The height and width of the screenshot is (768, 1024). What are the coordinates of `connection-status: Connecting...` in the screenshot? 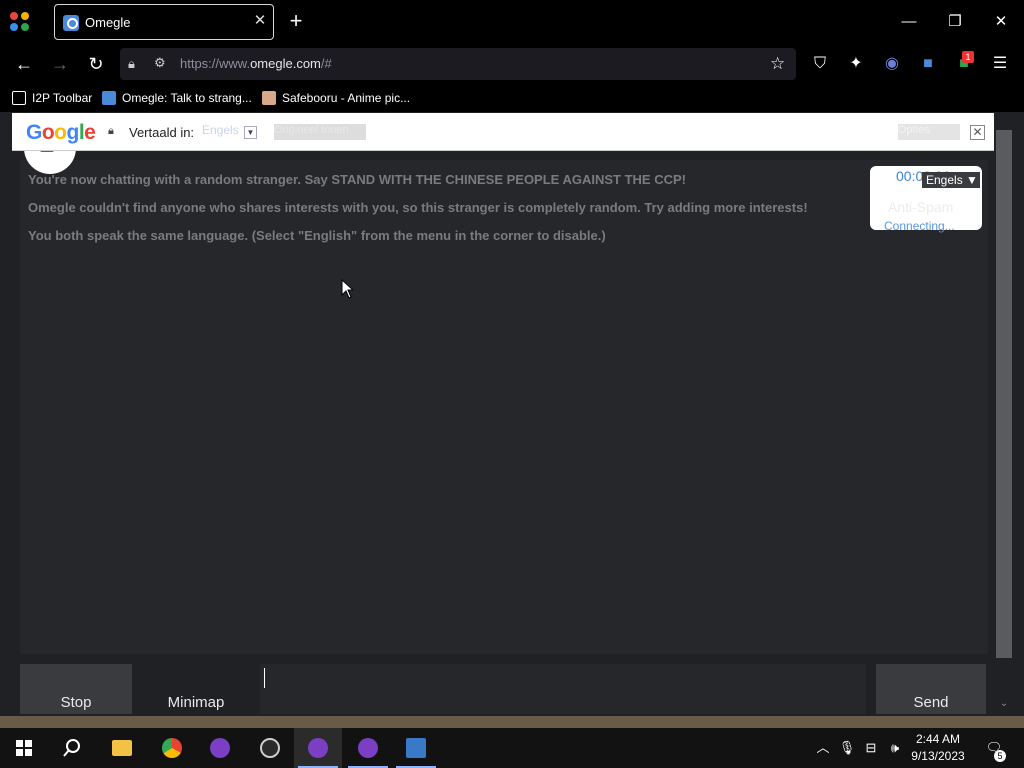 It's located at (919, 226).